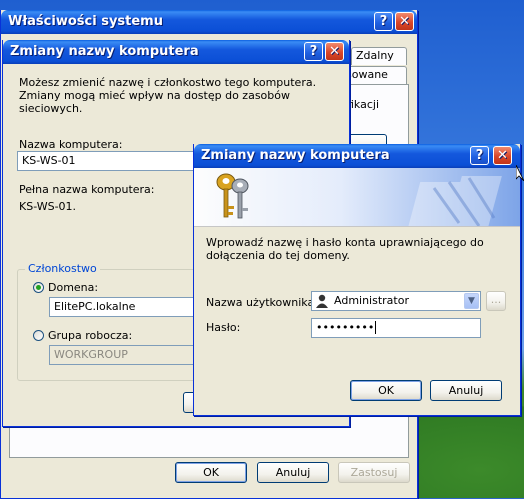 The width and height of the screenshot is (524, 499). I want to click on text-cursor, so click(376, 327).